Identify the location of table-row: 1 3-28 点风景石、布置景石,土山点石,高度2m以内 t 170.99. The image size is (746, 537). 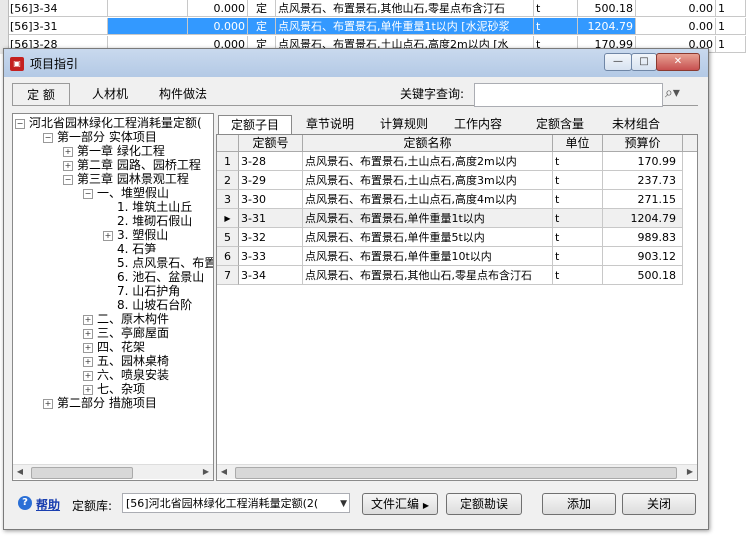
(457, 161).